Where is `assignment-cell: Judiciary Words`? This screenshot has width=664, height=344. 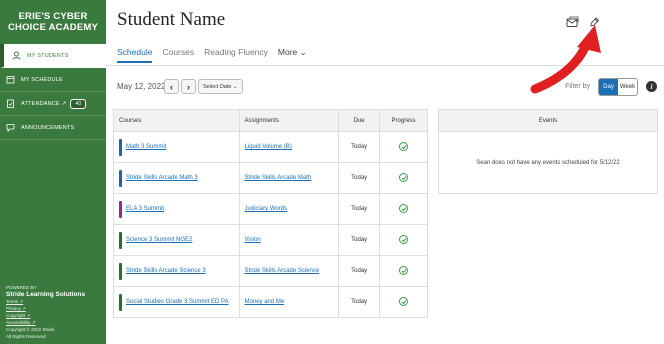 assignment-cell: Judiciary Words is located at coordinates (289, 209).